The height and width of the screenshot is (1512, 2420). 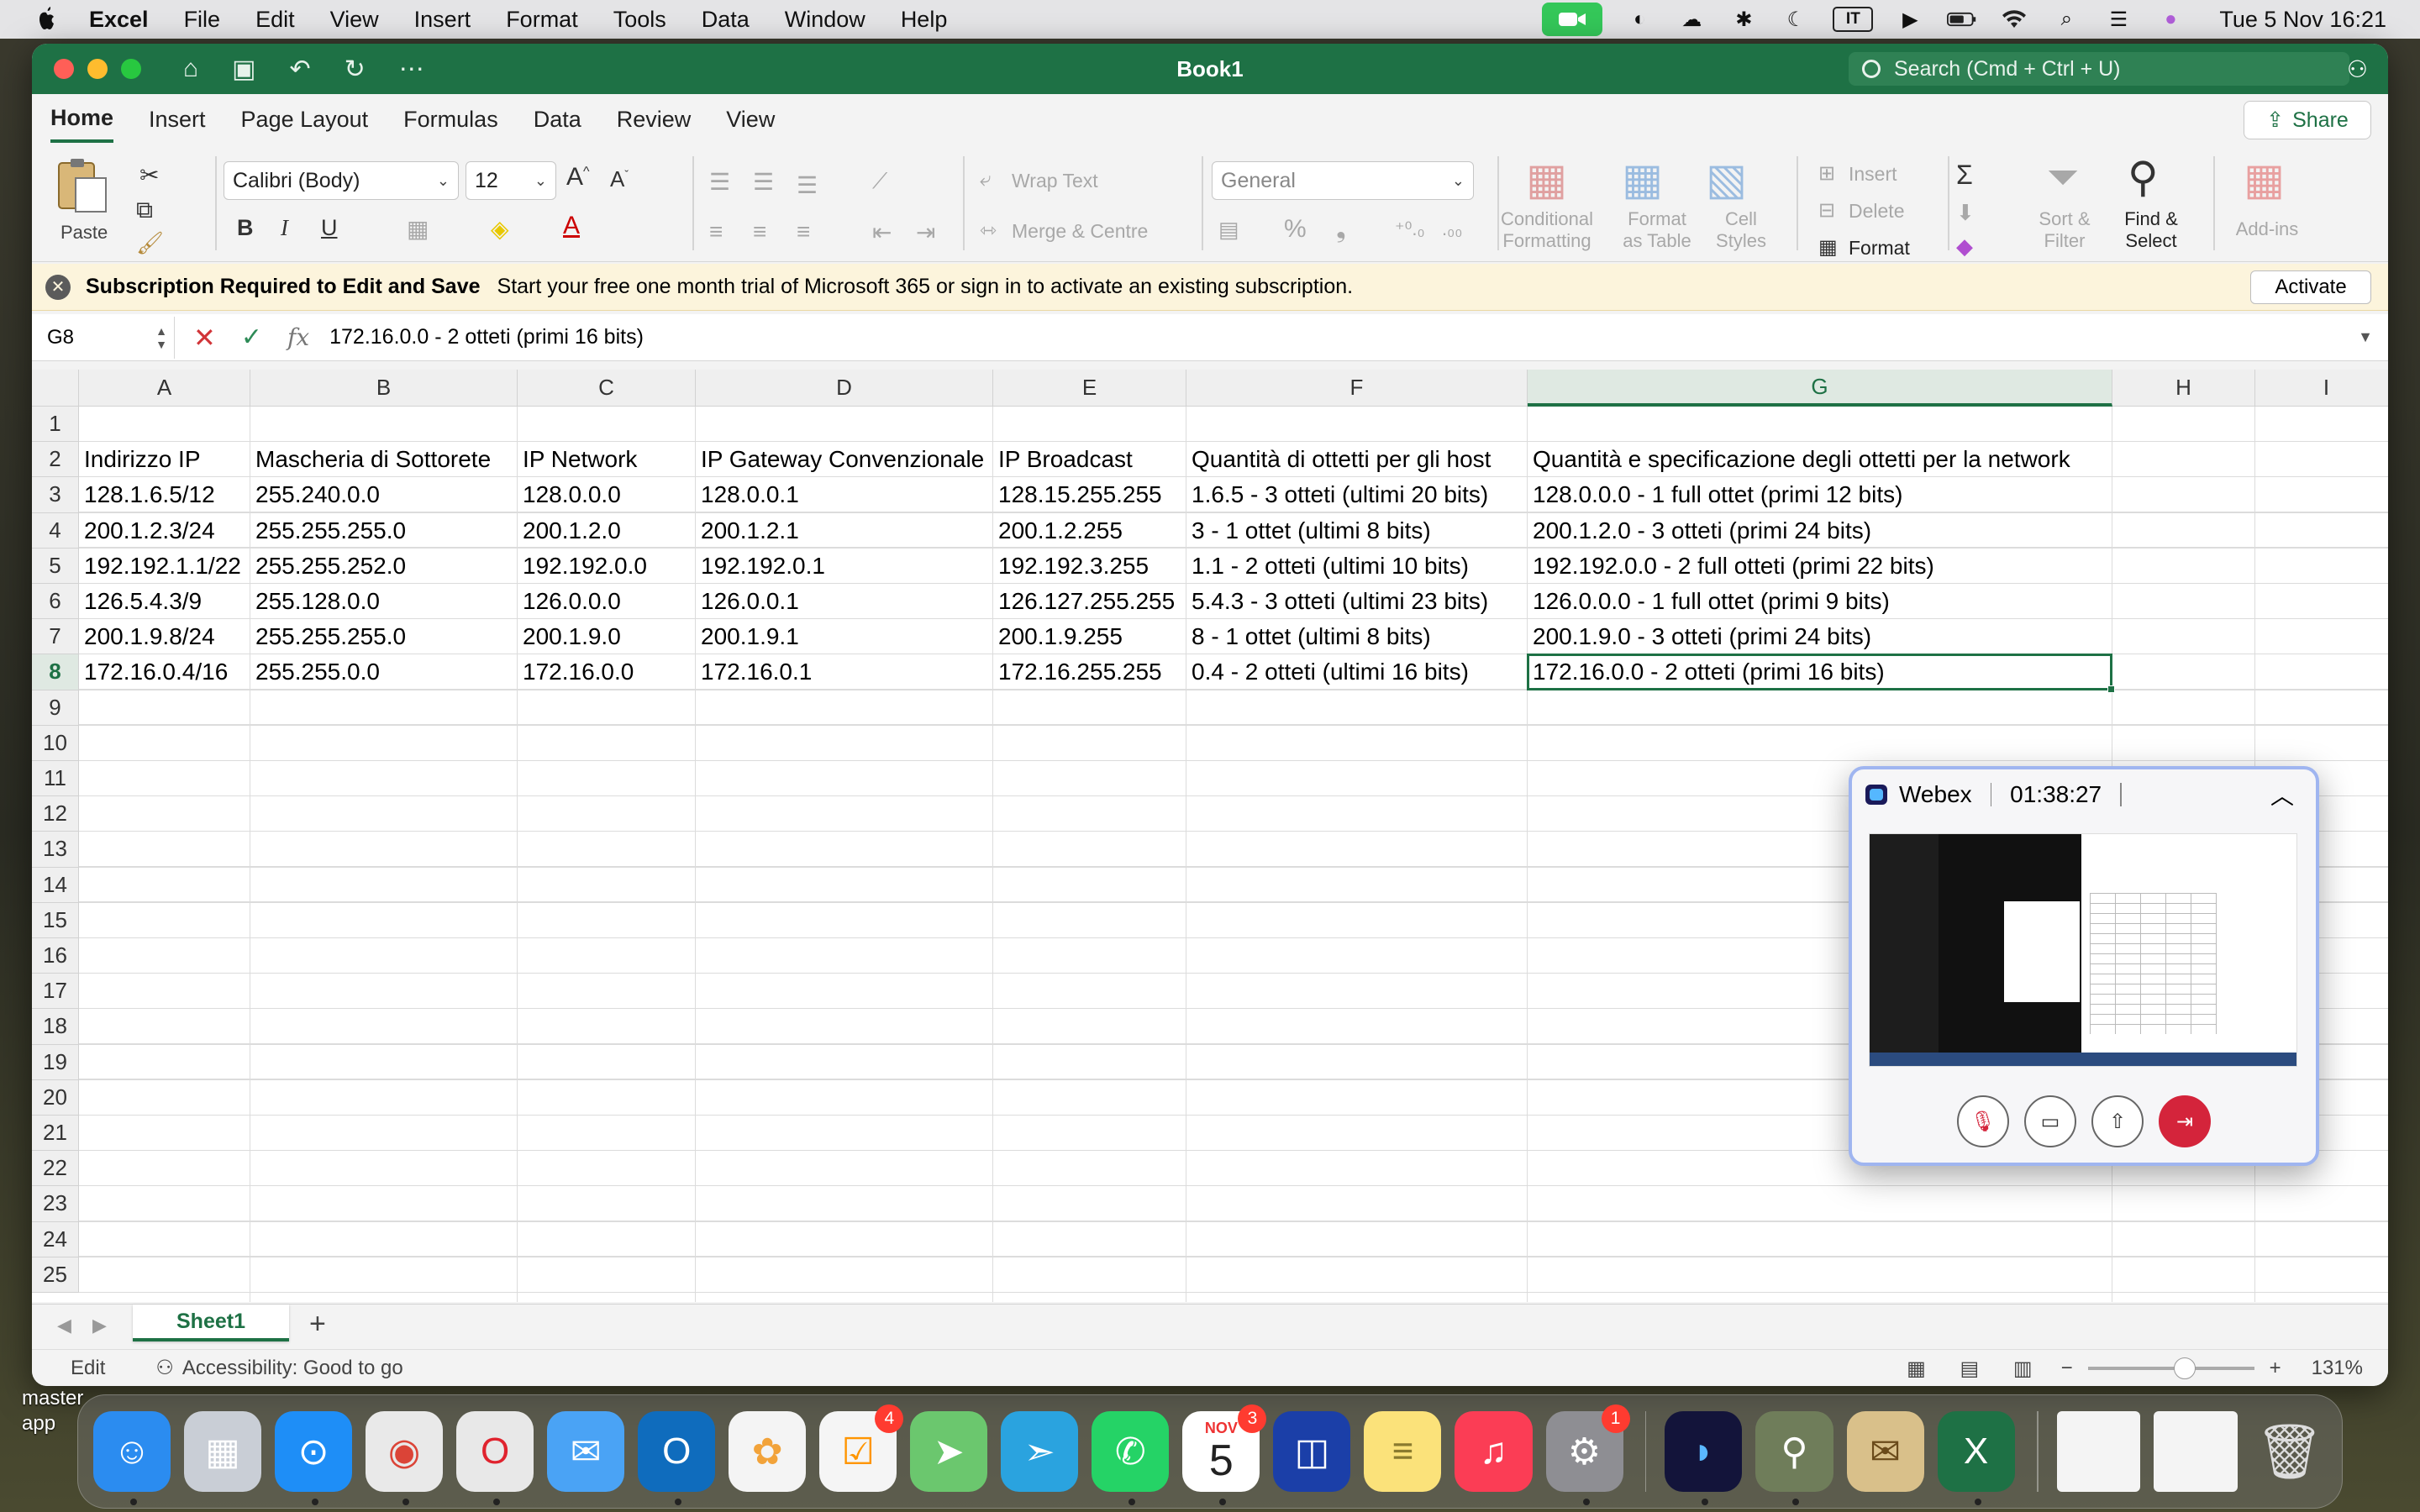 What do you see at coordinates (2357, 69) in the screenshot?
I see `account-icon: ⚇` at bounding box center [2357, 69].